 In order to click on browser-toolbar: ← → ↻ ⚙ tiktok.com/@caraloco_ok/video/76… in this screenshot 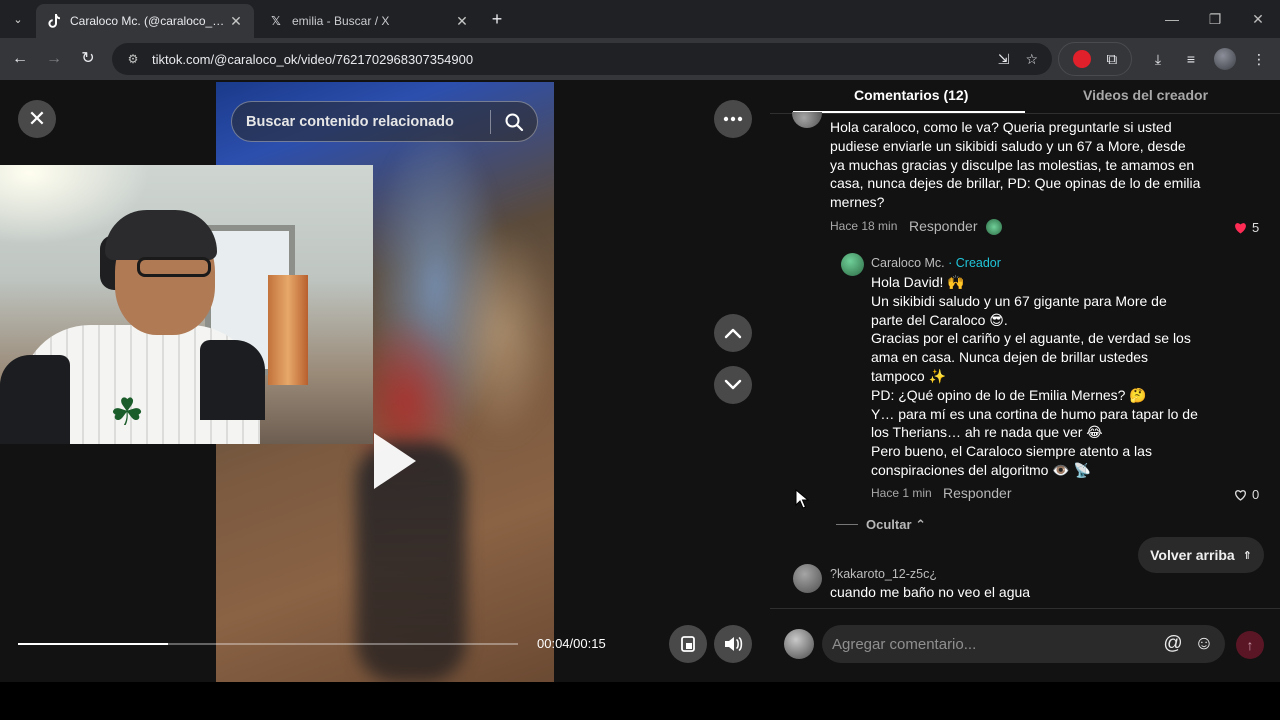, I will do `click(640, 59)`.